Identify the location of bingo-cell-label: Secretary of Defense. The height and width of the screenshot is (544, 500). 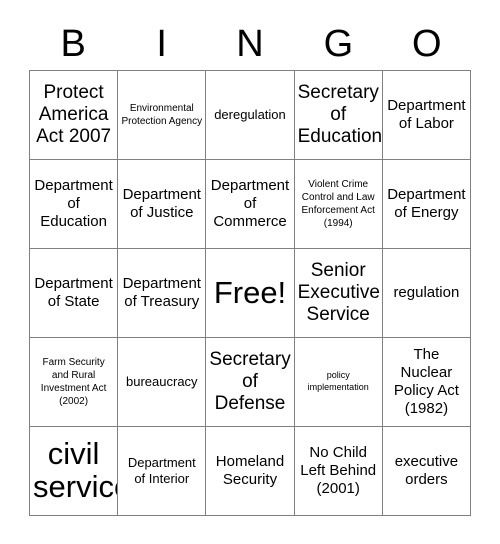
(250, 381).